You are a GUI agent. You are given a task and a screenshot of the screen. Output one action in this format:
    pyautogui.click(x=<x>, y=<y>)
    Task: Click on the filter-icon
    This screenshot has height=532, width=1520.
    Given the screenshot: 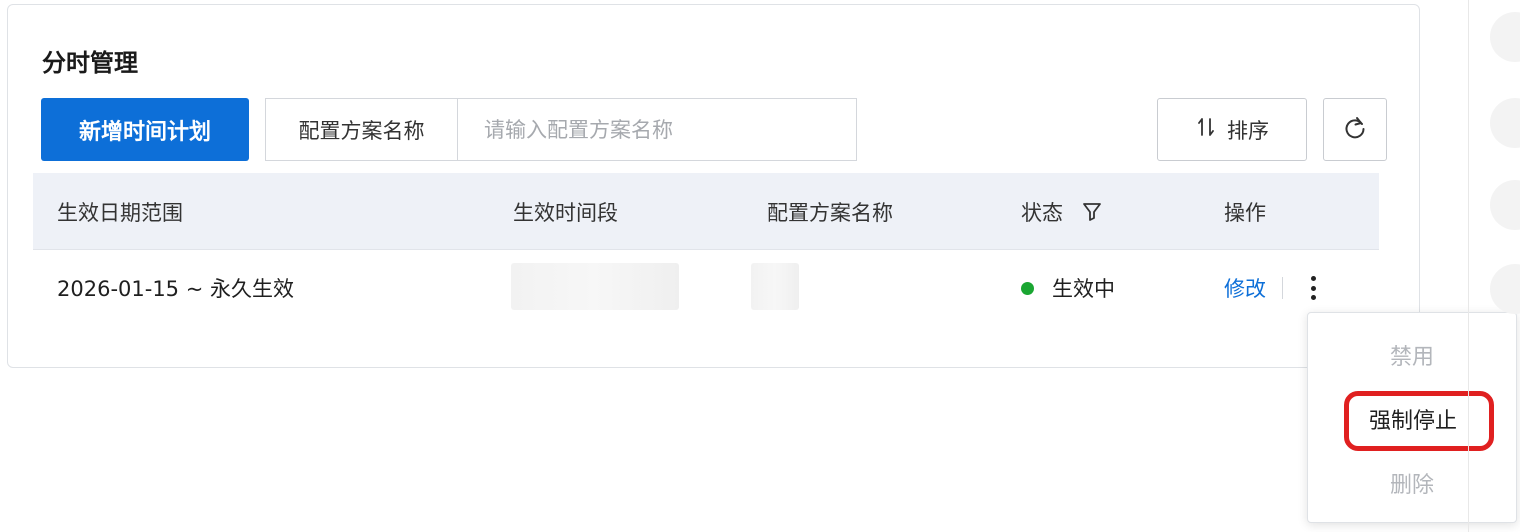 What is the action you would take?
    pyautogui.click(x=1092, y=212)
    